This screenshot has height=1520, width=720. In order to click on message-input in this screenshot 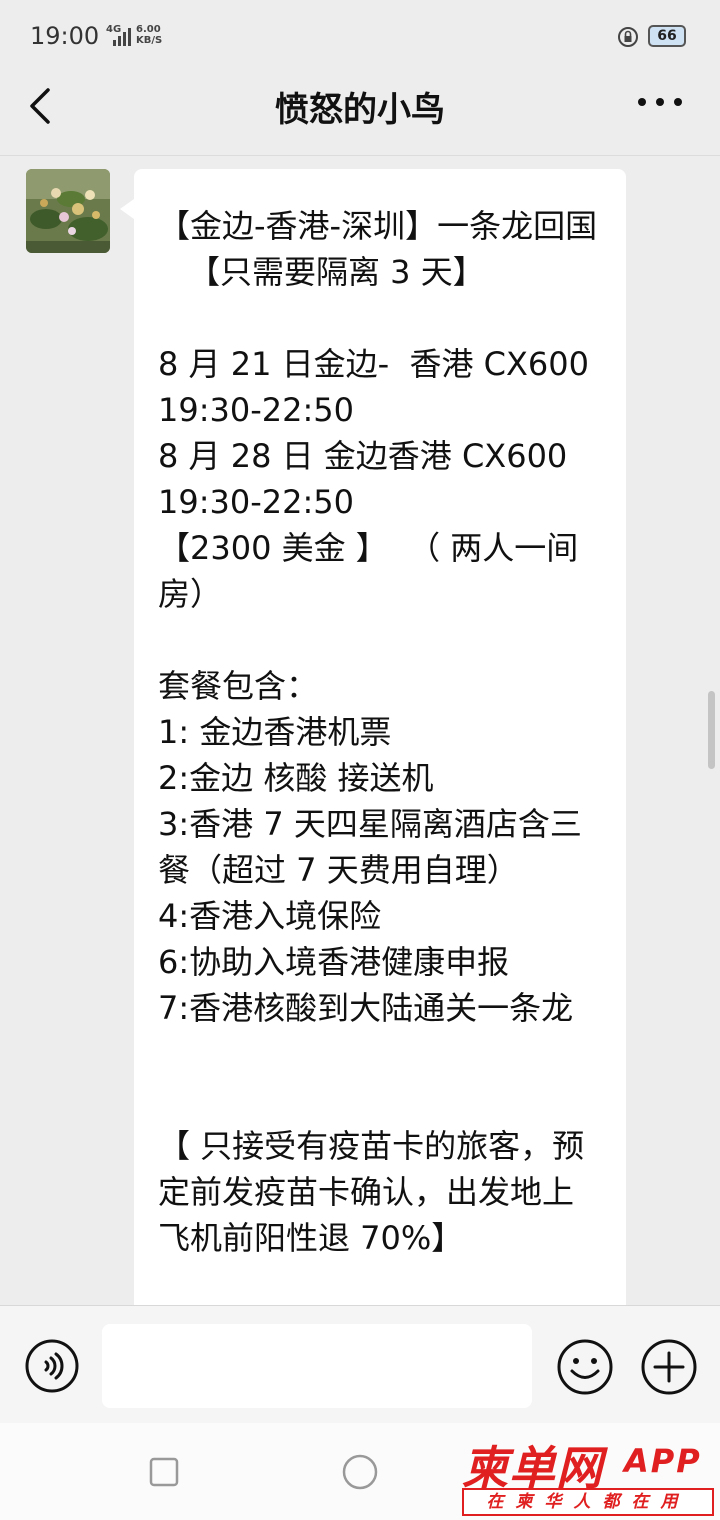, I will do `click(317, 1366)`.